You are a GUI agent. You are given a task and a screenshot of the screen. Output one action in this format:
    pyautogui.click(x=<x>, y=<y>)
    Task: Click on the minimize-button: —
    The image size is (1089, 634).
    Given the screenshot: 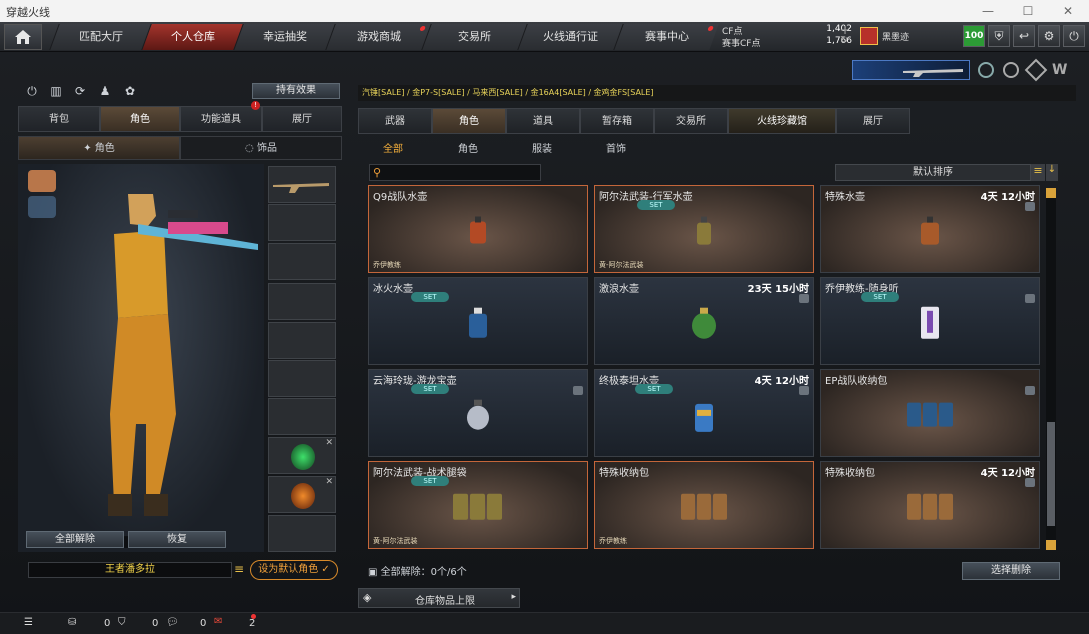 What is the action you would take?
    pyautogui.click(x=988, y=11)
    